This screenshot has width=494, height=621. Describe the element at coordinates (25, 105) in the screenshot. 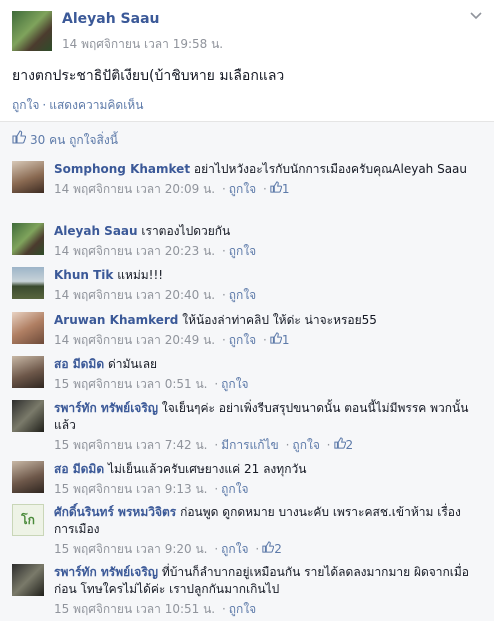

I see `like-link: ถูกใจ` at that location.